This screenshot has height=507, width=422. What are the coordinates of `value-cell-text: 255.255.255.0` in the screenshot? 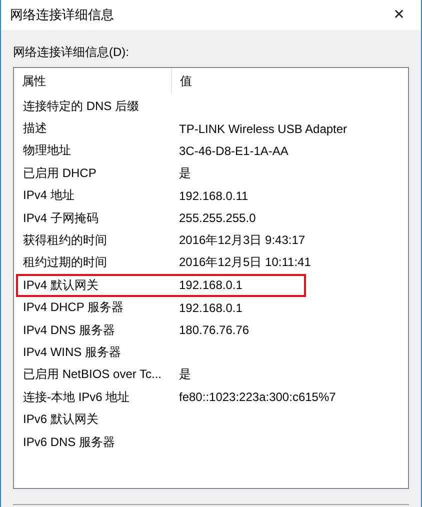 It's located at (217, 218).